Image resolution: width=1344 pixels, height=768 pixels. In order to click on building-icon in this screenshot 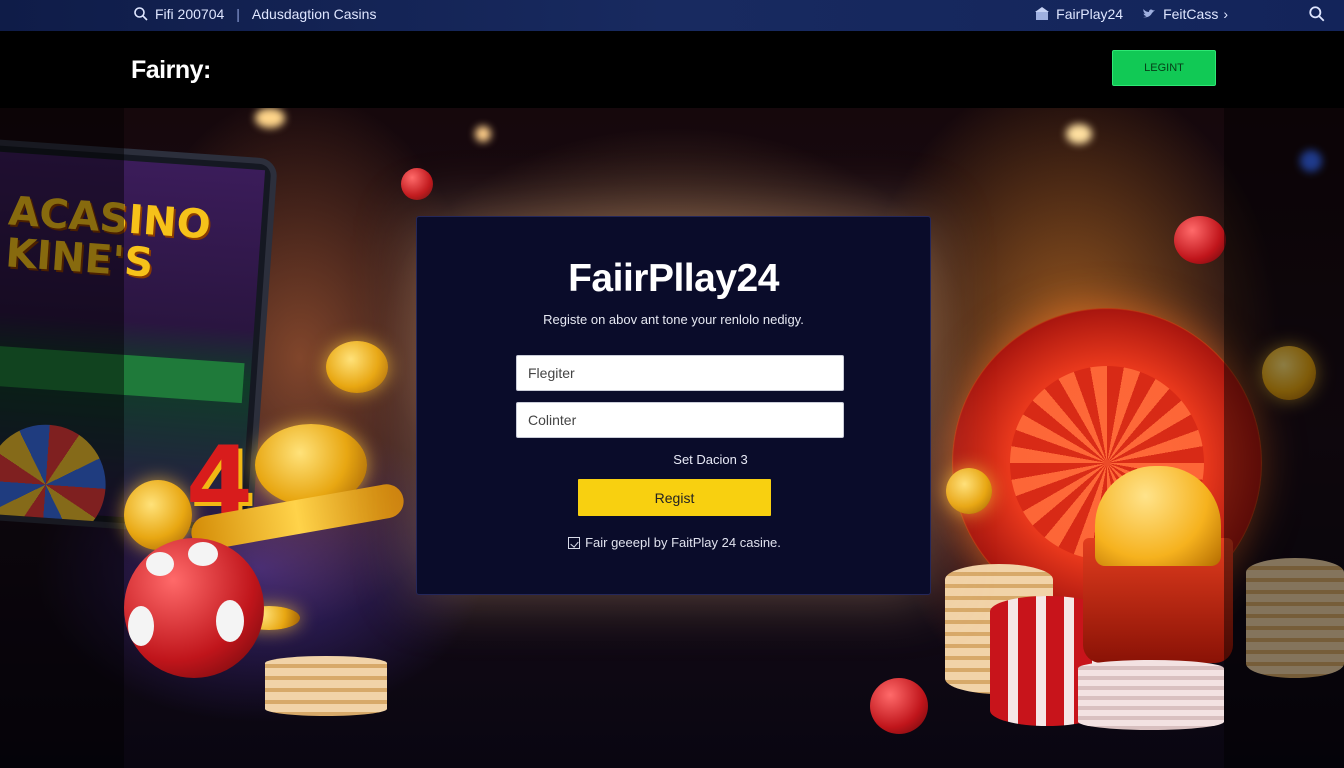, I will do `click(1042, 13)`.